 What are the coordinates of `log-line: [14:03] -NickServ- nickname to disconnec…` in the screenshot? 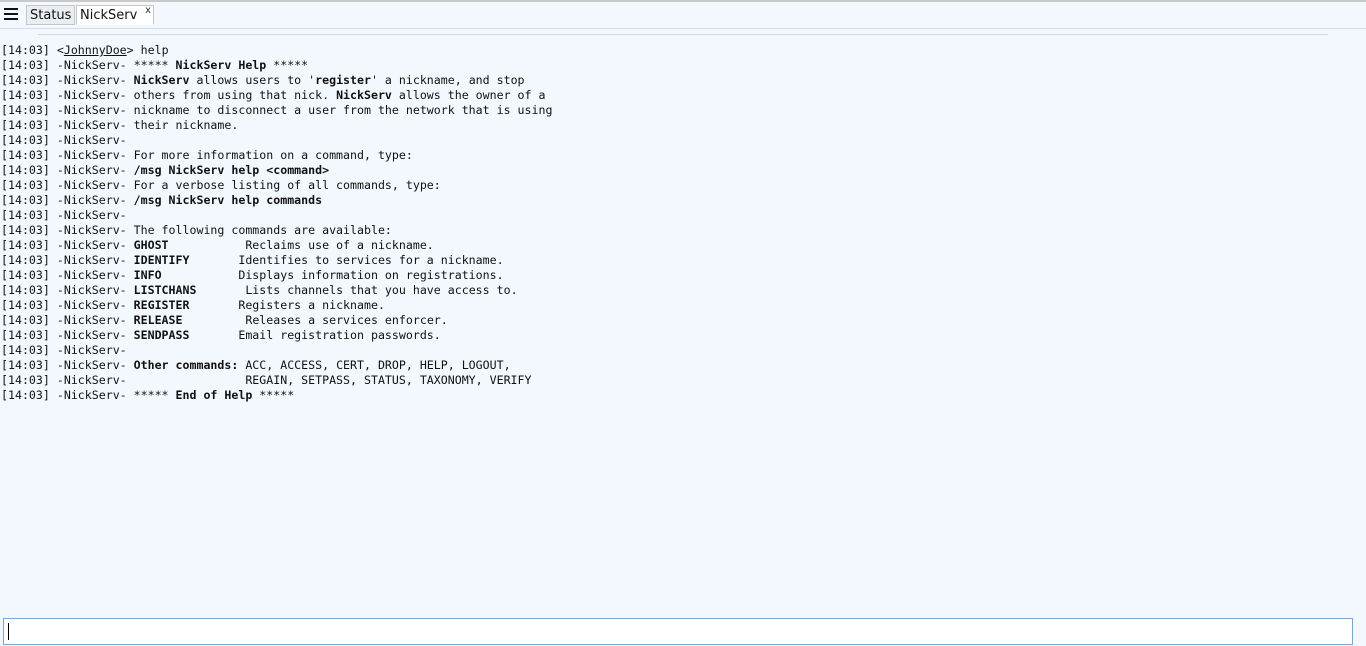 It's located at (681, 110).